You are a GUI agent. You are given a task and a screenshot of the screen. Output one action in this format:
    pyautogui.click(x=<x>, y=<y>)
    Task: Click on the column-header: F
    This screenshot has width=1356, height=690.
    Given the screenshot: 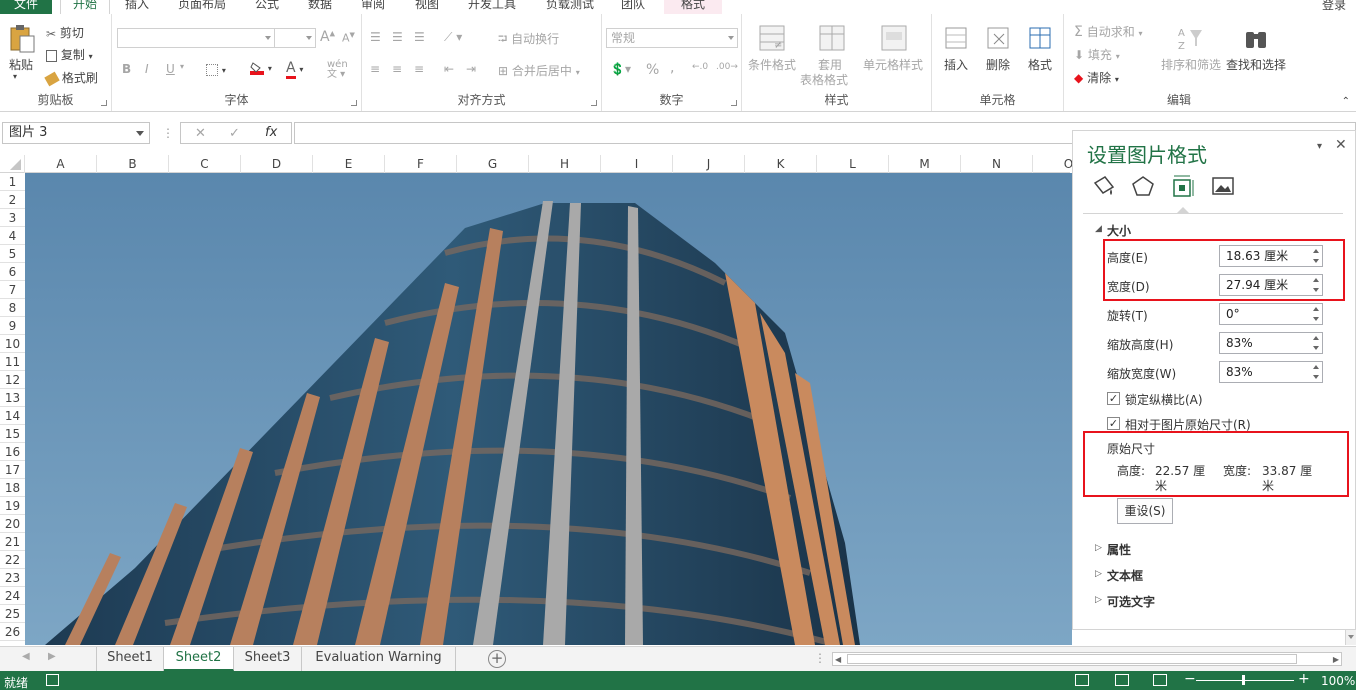 What is the action you would take?
    pyautogui.click(x=421, y=164)
    